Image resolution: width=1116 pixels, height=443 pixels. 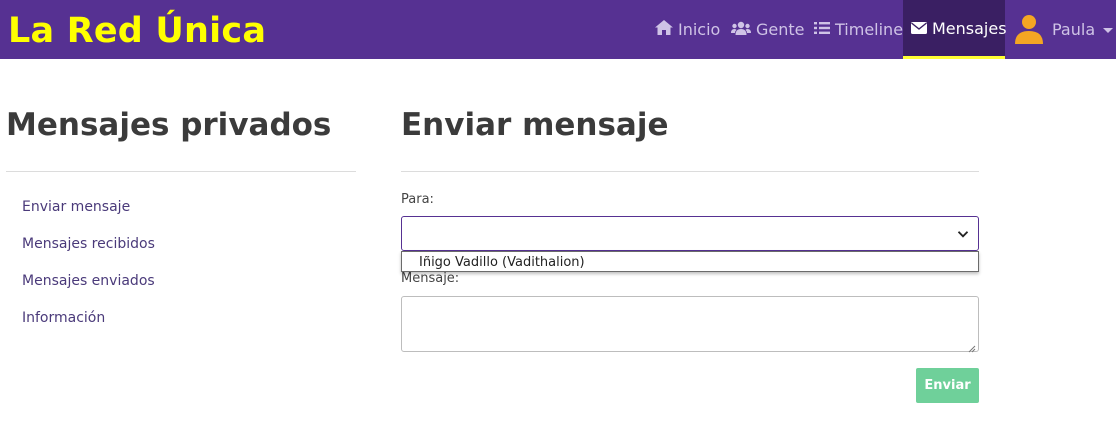 What do you see at coordinates (947, 385) in the screenshot?
I see `send-button: Enviar` at bounding box center [947, 385].